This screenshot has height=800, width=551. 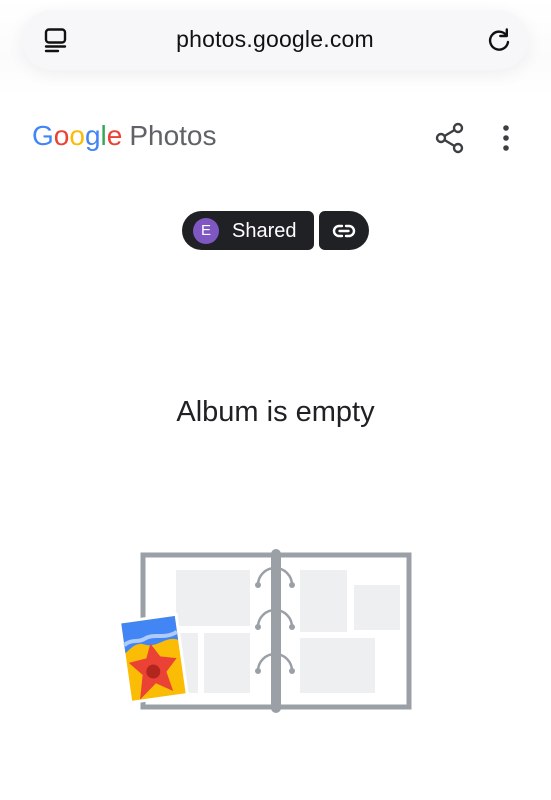 What do you see at coordinates (264, 231) in the screenshot?
I see `shared-label: Shared` at bounding box center [264, 231].